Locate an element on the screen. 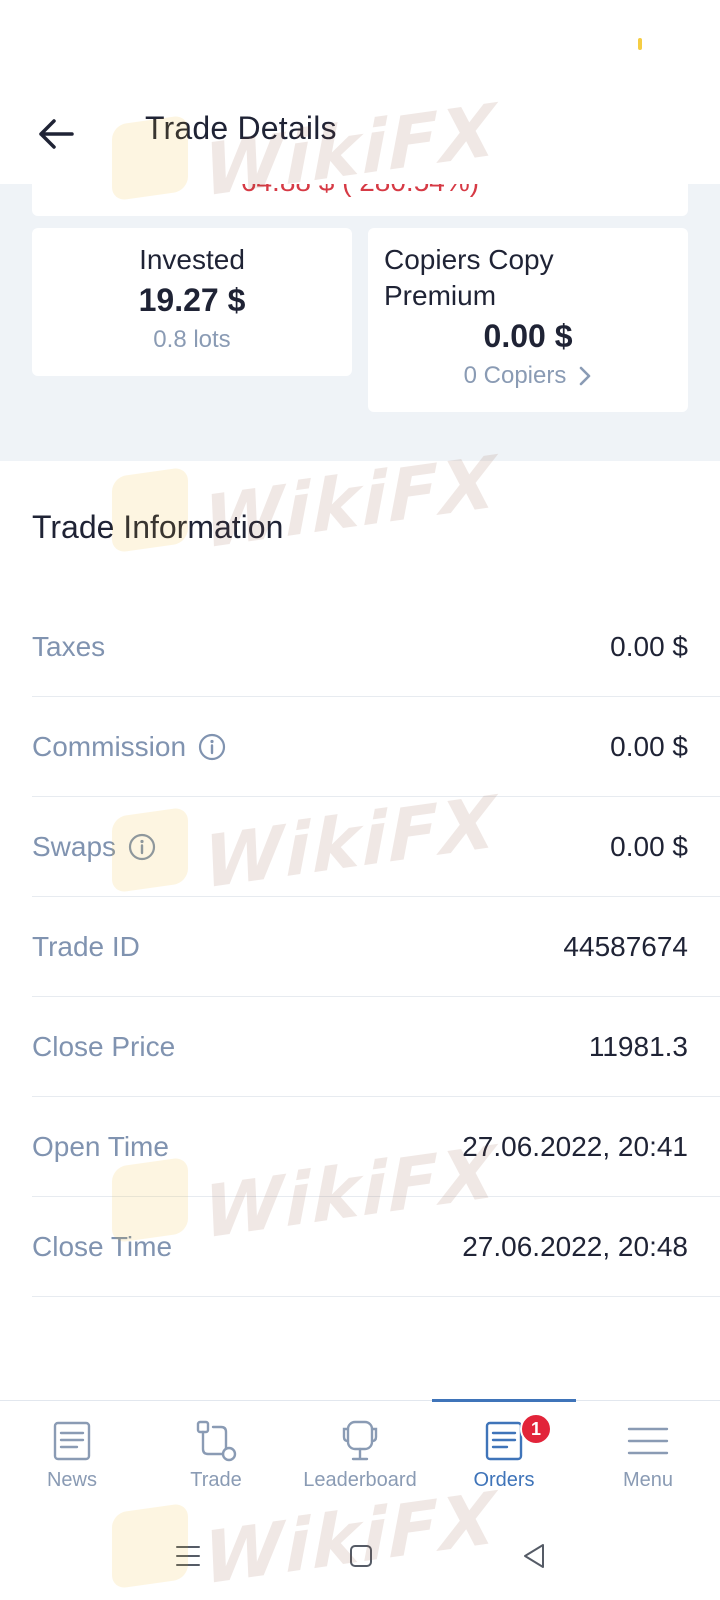 The width and height of the screenshot is (720, 1600). tab-label: Trade is located at coordinates (216, 1480).